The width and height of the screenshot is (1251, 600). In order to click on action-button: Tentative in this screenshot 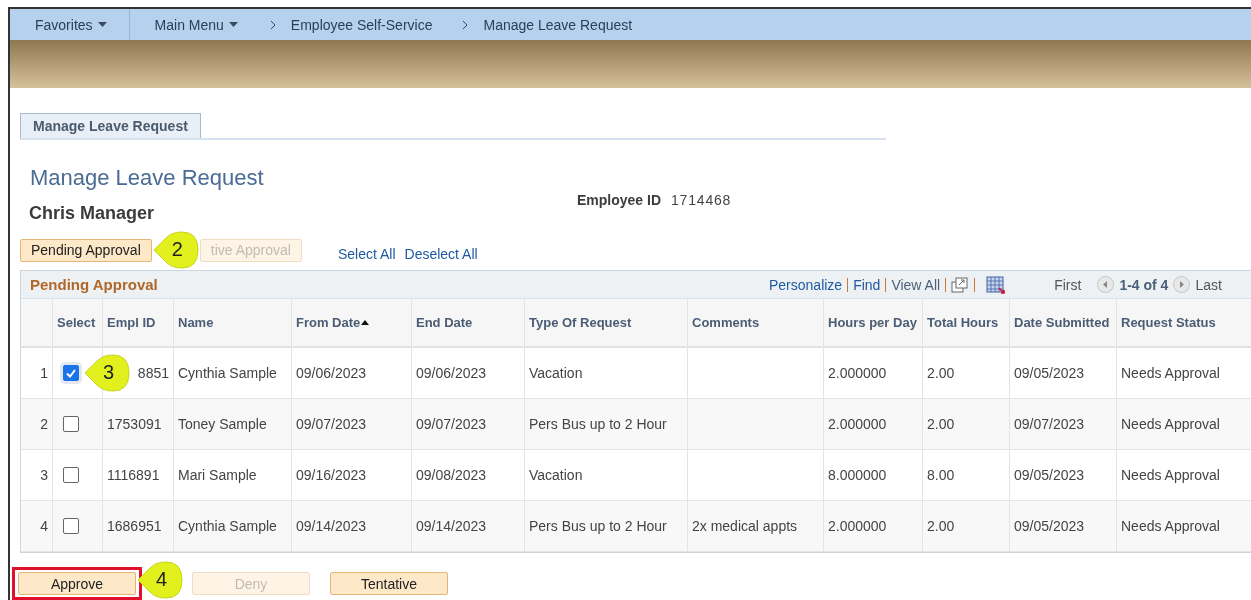, I will do `click(389, 583)`.